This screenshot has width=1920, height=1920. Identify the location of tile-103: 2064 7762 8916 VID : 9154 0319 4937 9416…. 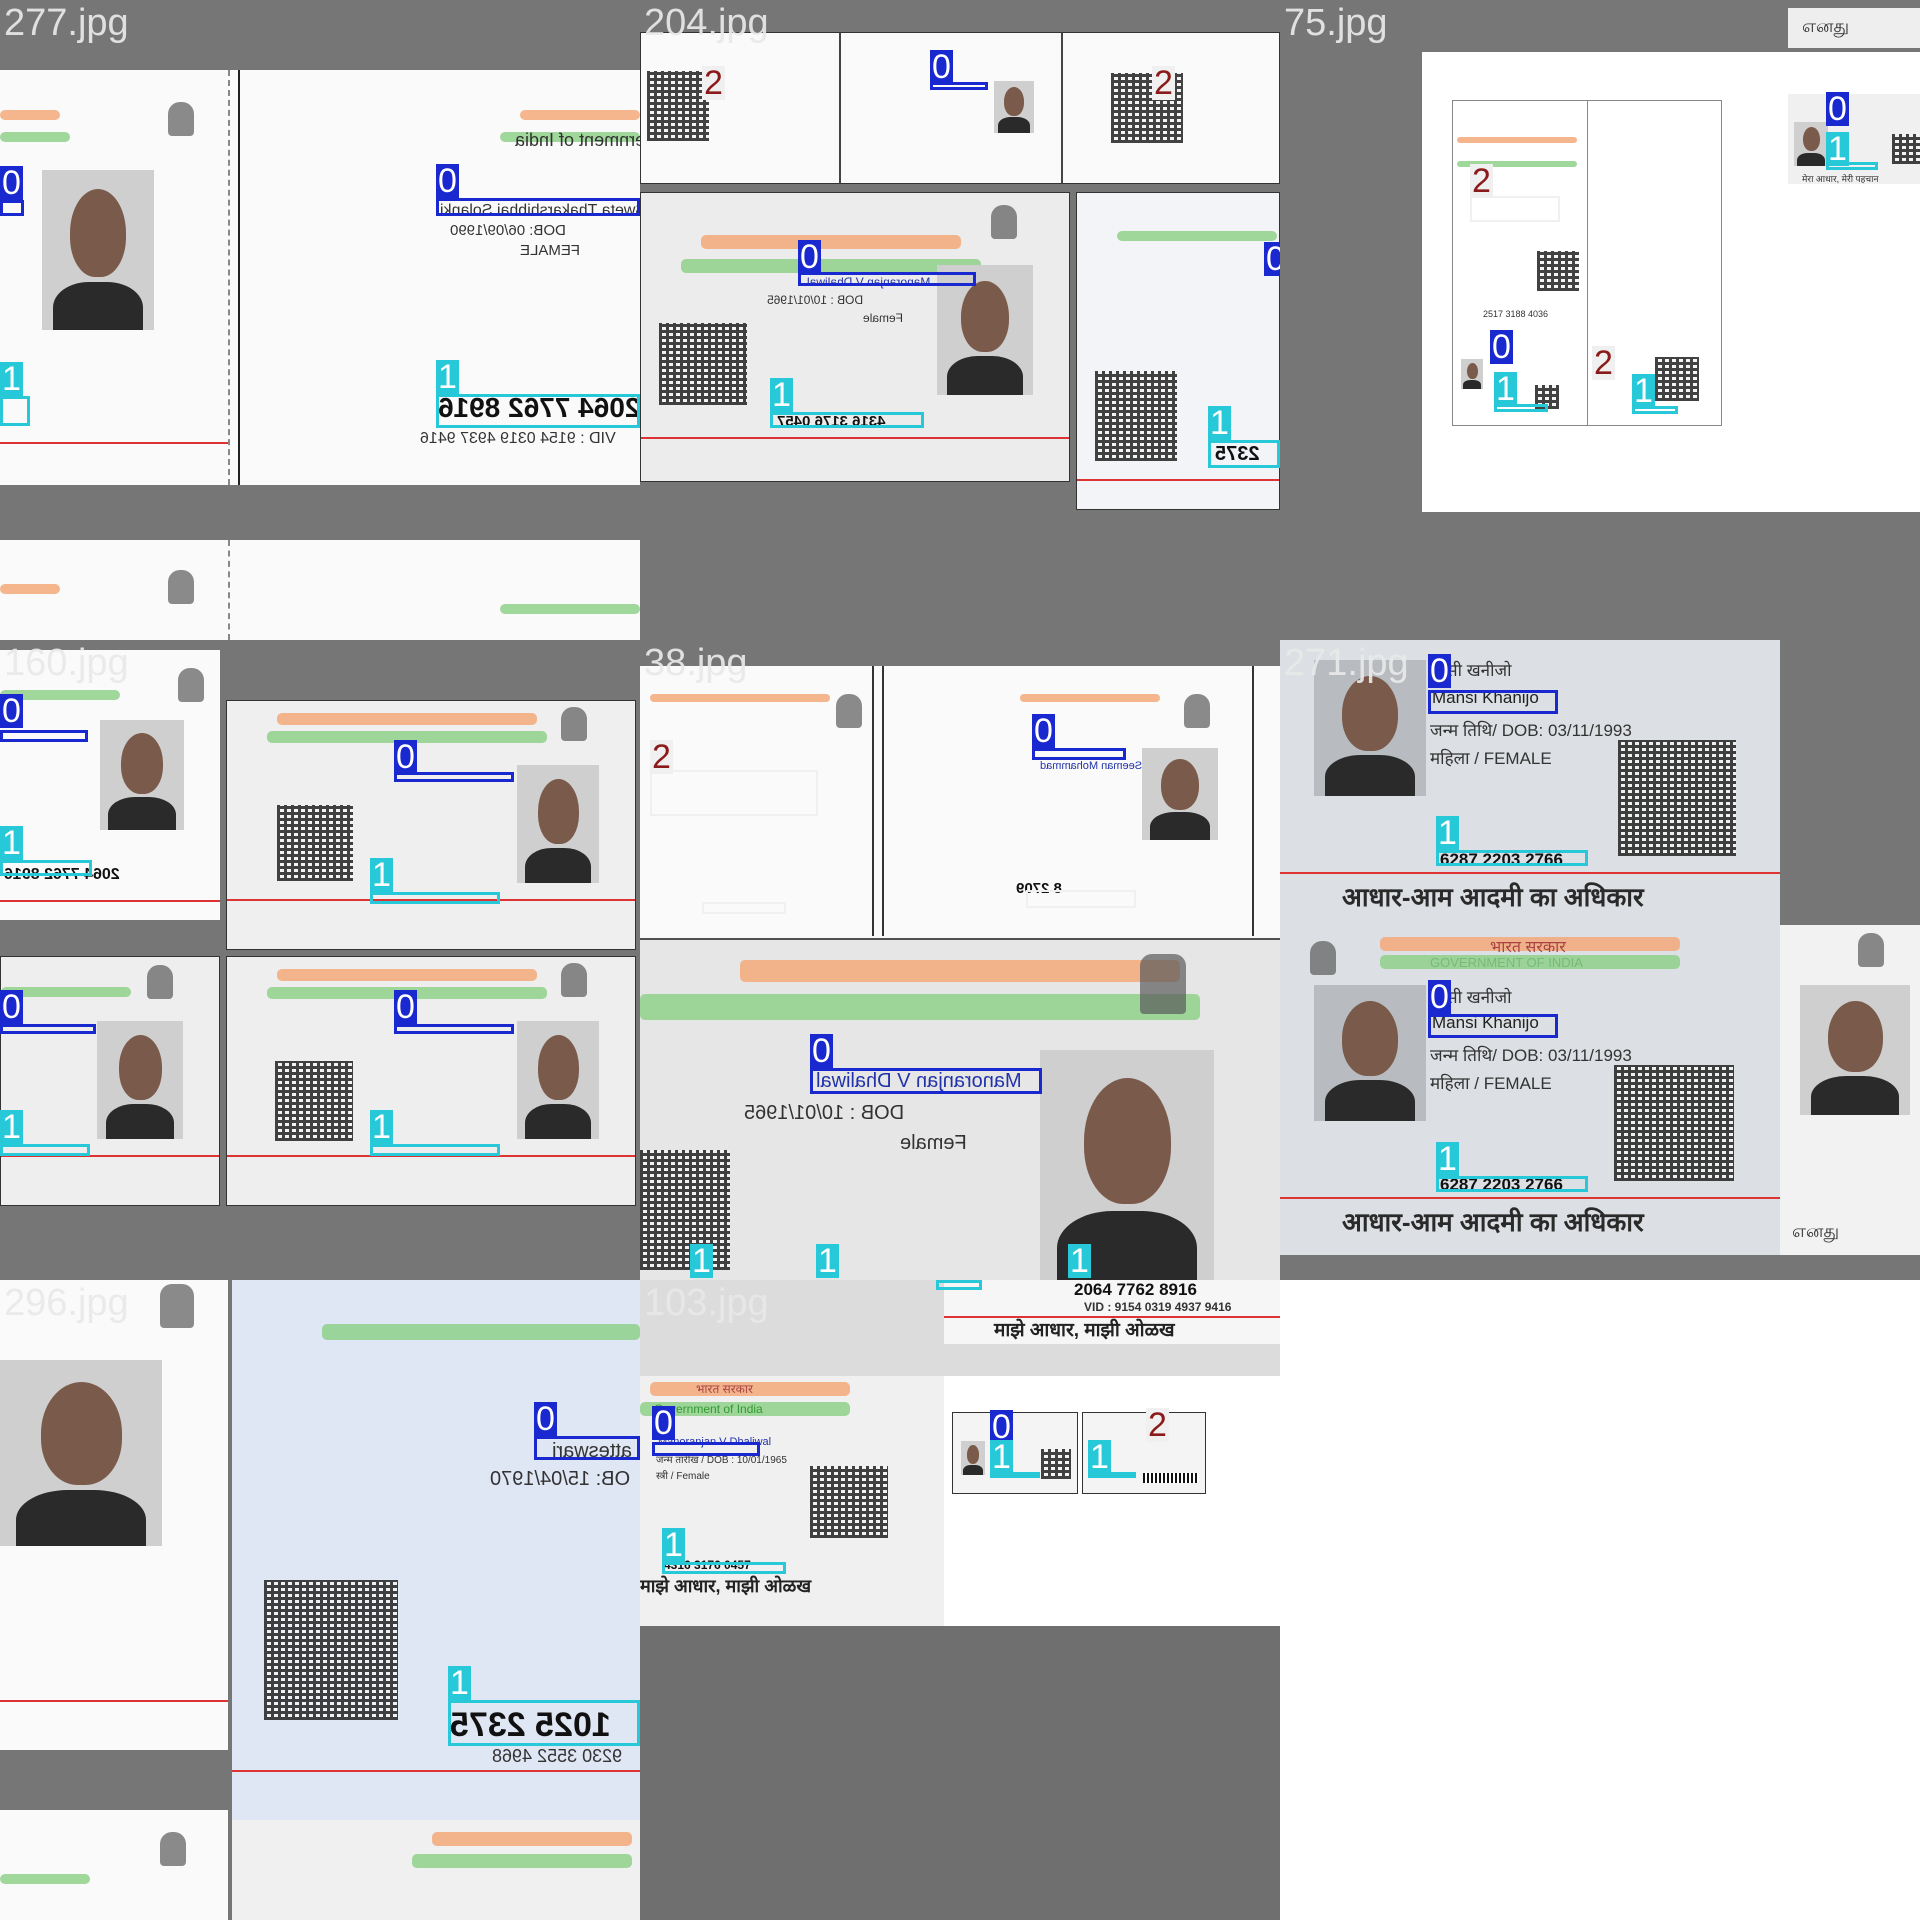
(960, 1600).